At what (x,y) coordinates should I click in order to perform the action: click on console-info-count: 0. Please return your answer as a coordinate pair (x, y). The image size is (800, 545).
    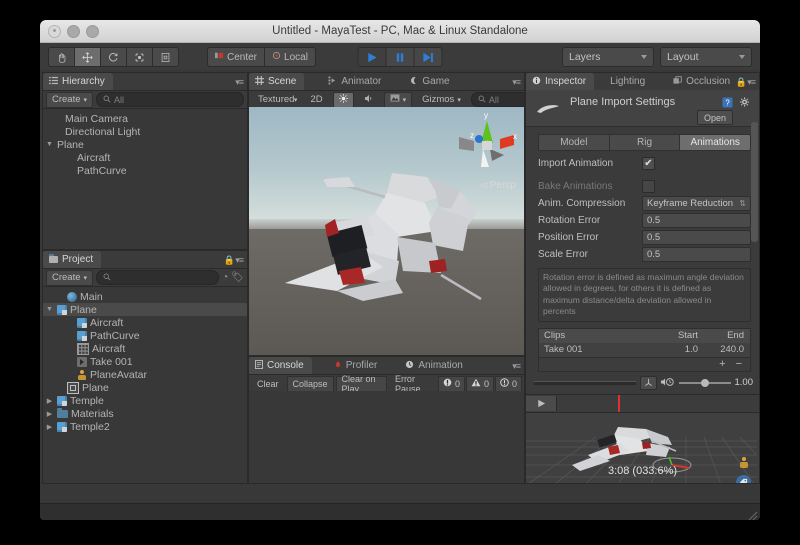
    Looking at the image, I should click on (508, 383).